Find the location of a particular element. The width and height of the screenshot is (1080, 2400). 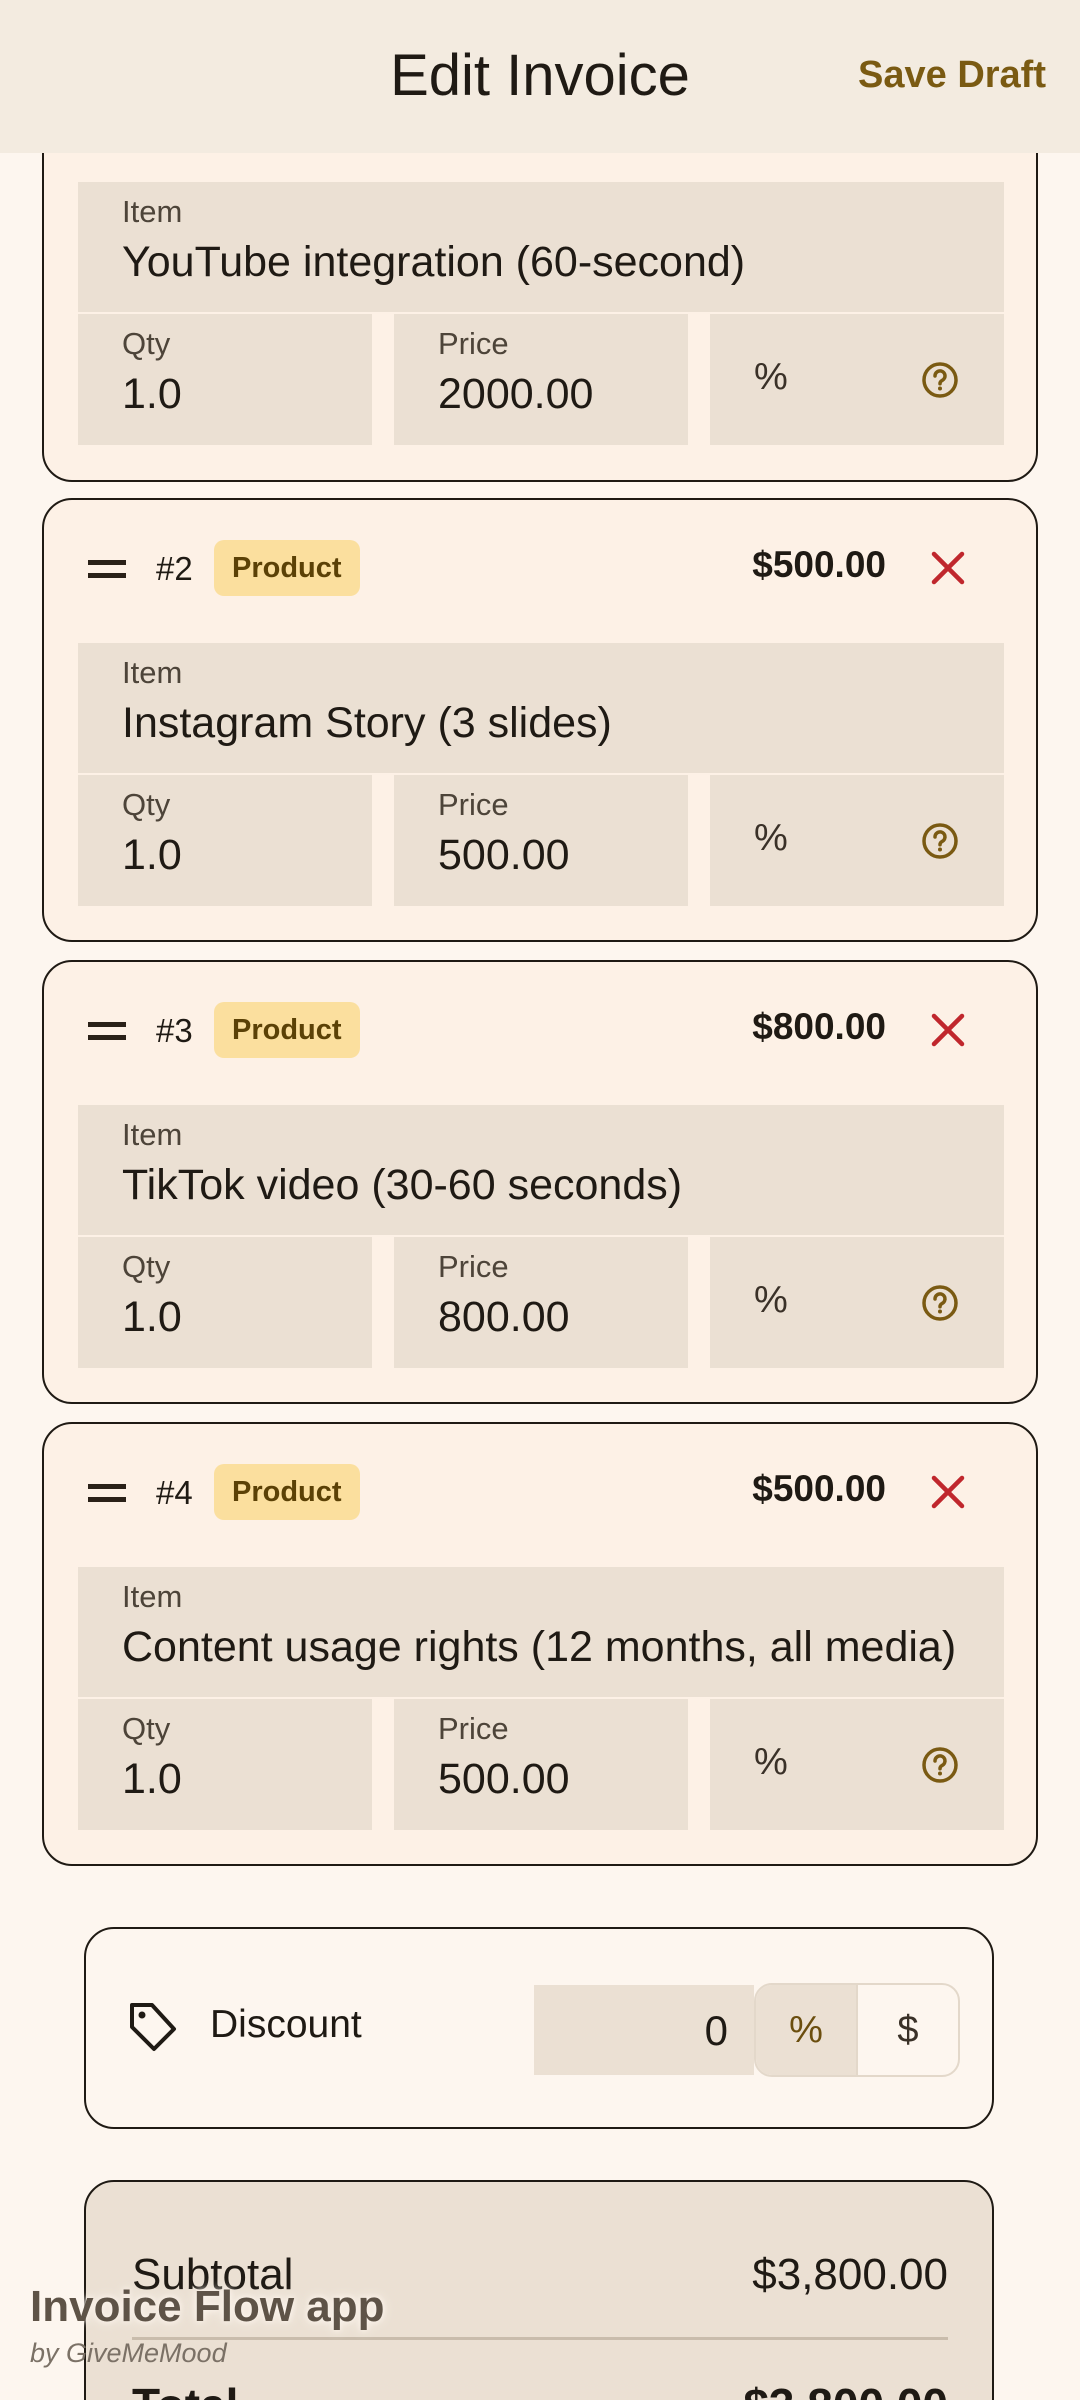

price-field: Price 2000.00 is located at coordinates (541, 379).